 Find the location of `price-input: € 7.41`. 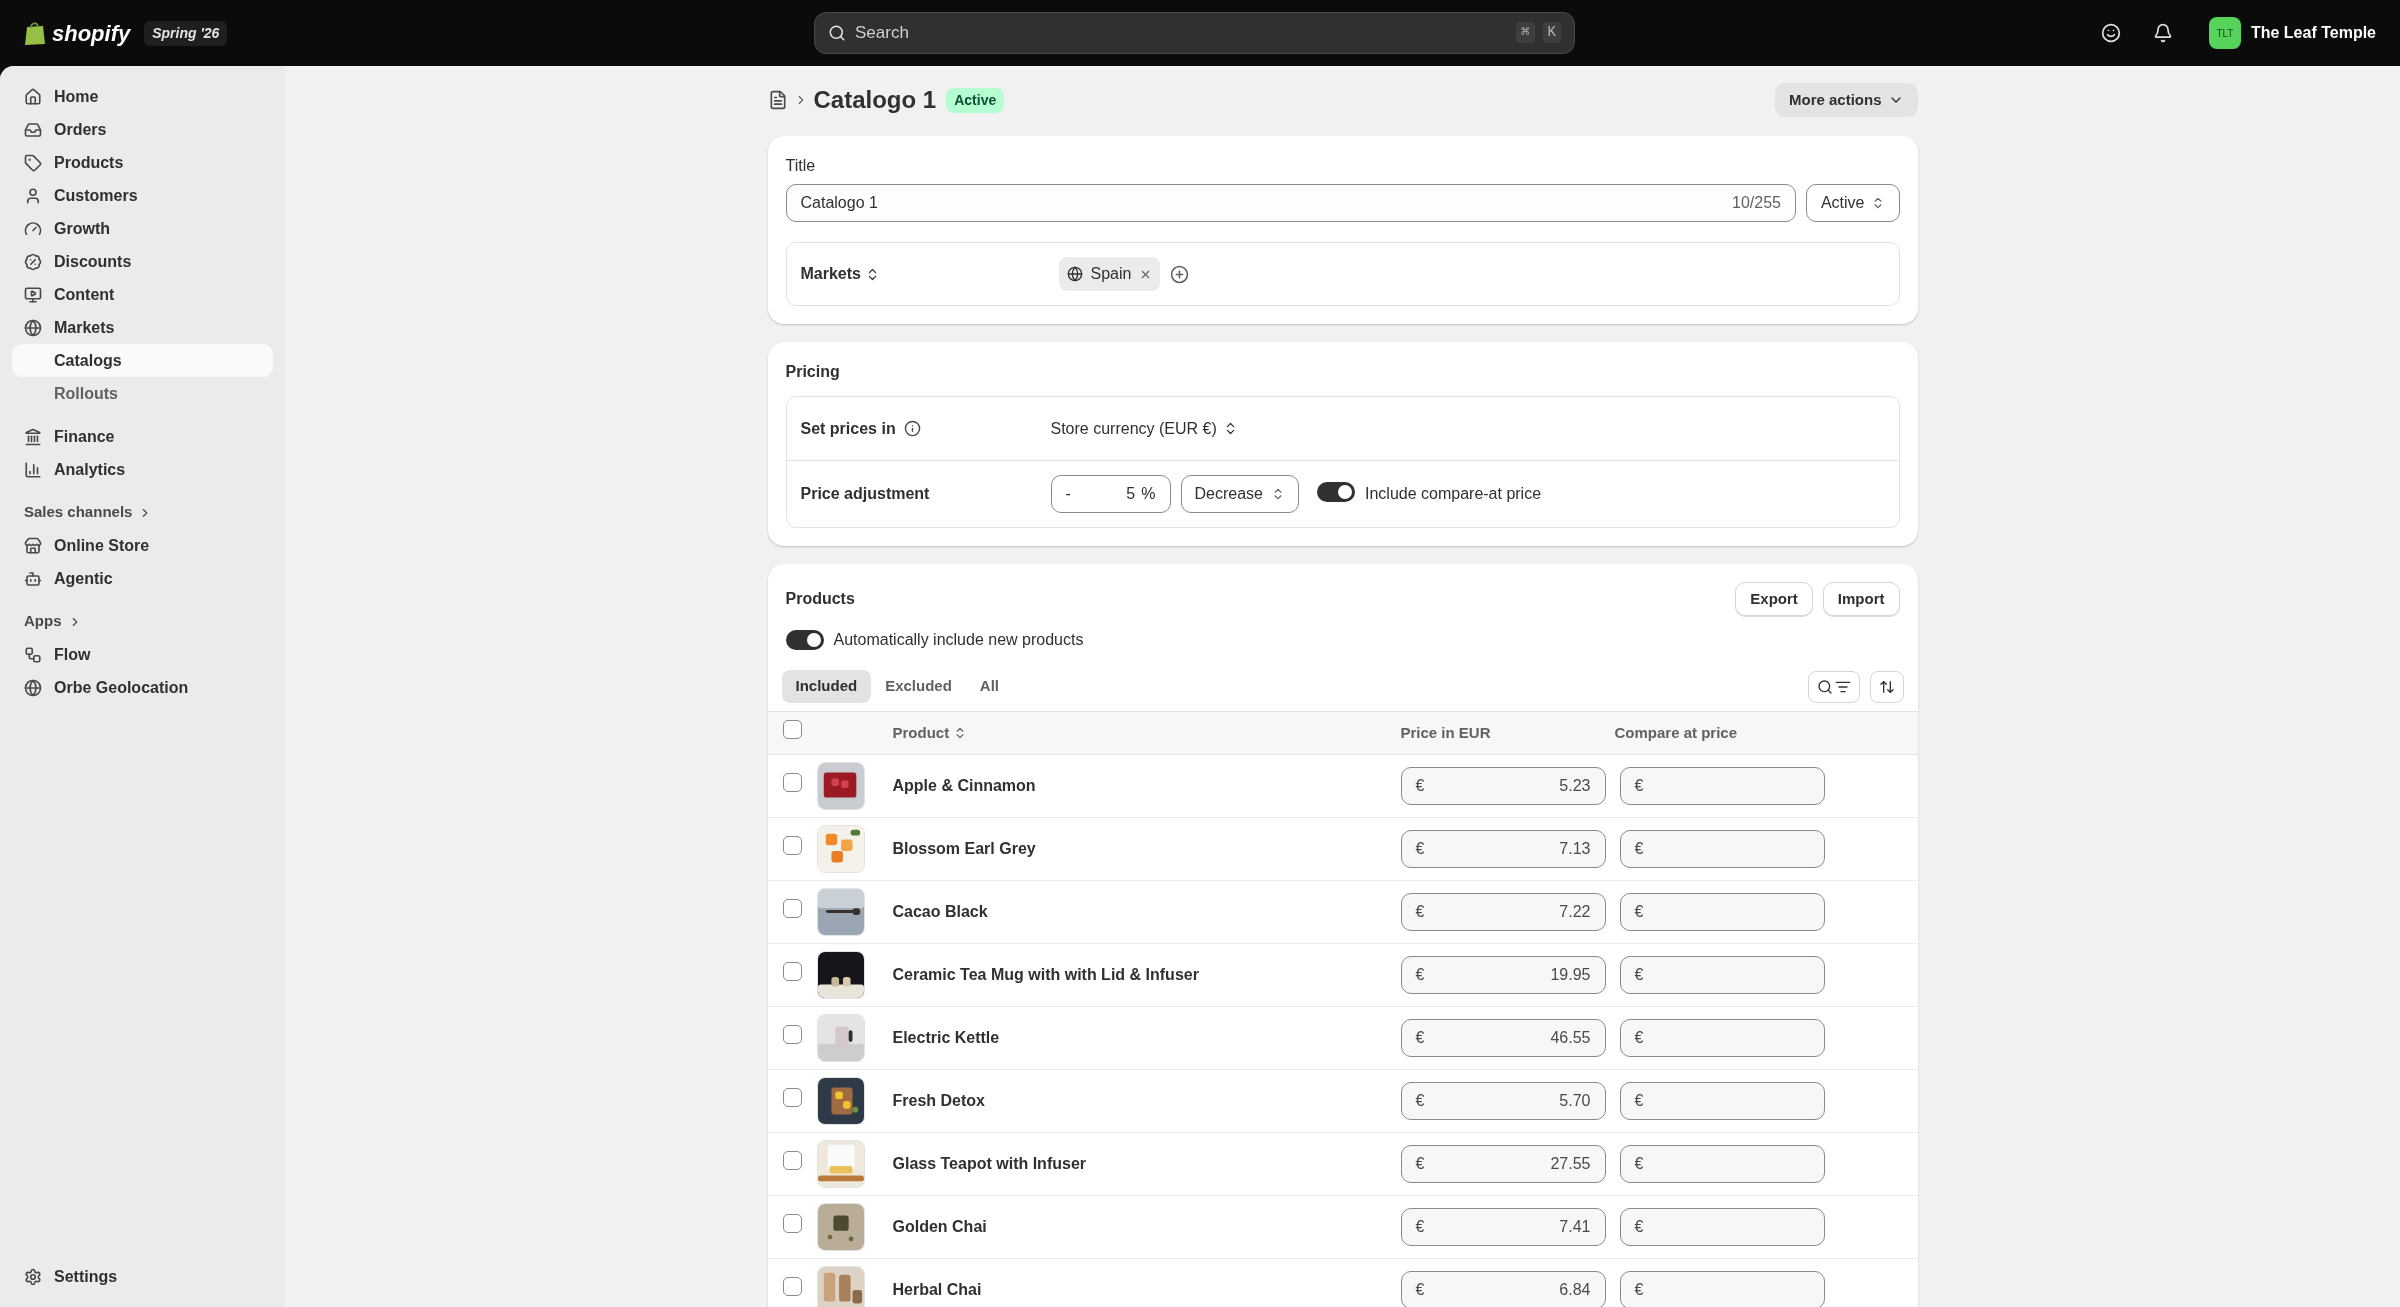

price-input: € 7.41 is located at coordinates (1503, 1227).